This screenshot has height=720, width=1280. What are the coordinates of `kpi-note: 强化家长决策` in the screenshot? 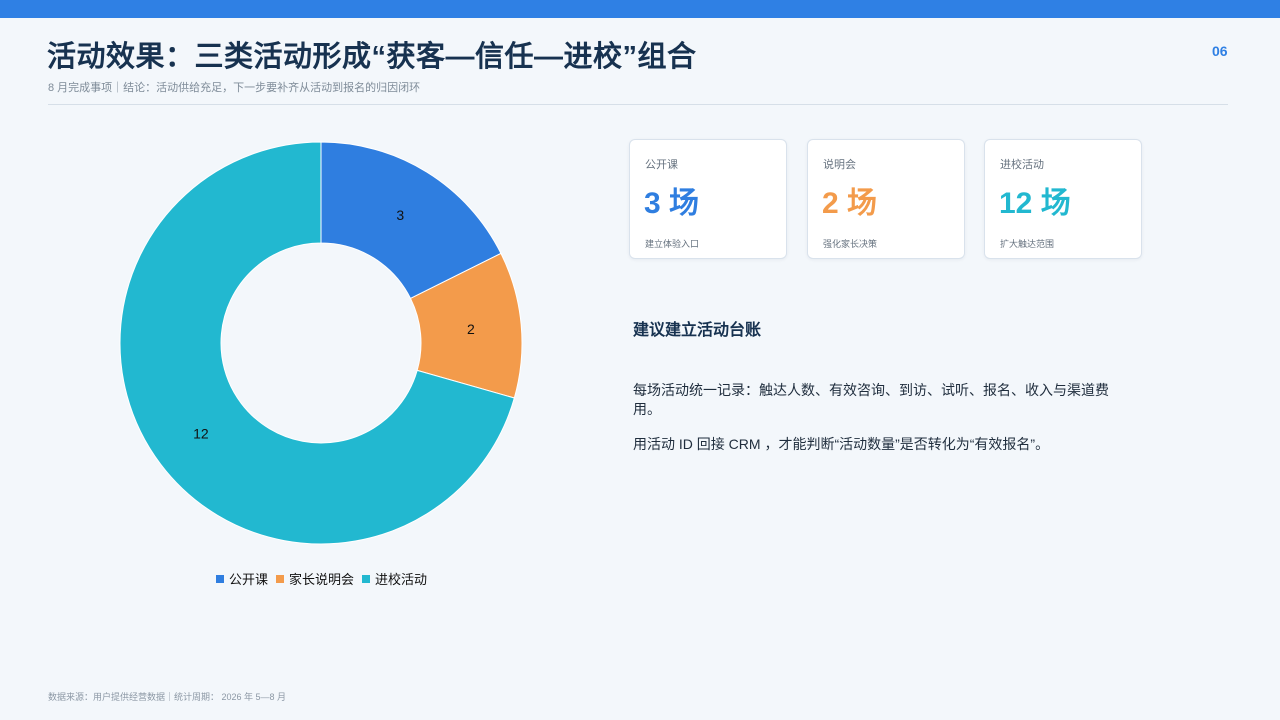 It's located at (850, 244).